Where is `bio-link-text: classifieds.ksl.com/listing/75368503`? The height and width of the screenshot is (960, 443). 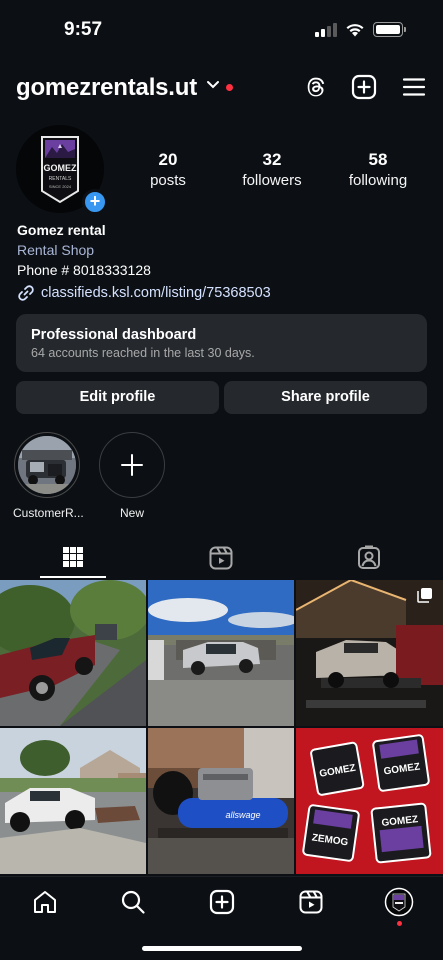
bio-link-text: classifieds.ksl.com/listing/75368503 is located at coordinates (156, 293).